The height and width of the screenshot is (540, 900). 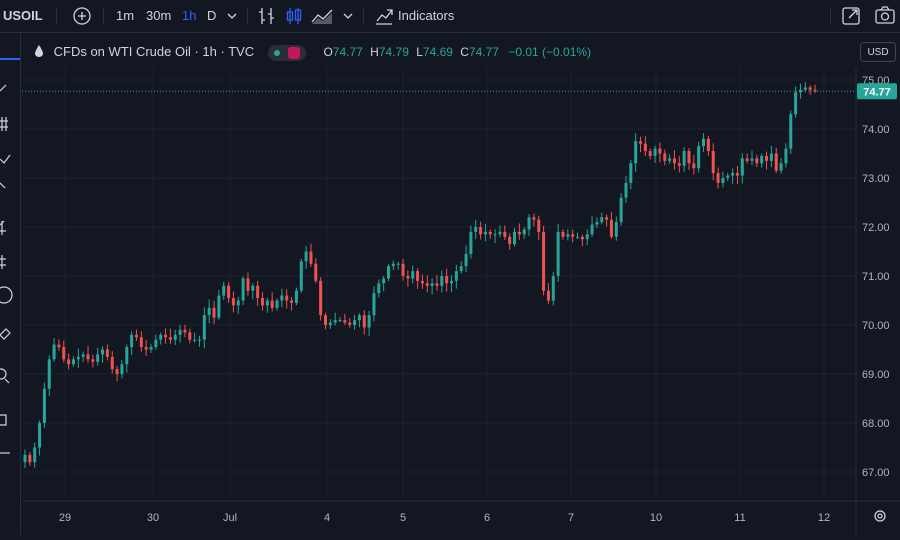 I want to click on indicators-icon, so click(x=384, y=16).